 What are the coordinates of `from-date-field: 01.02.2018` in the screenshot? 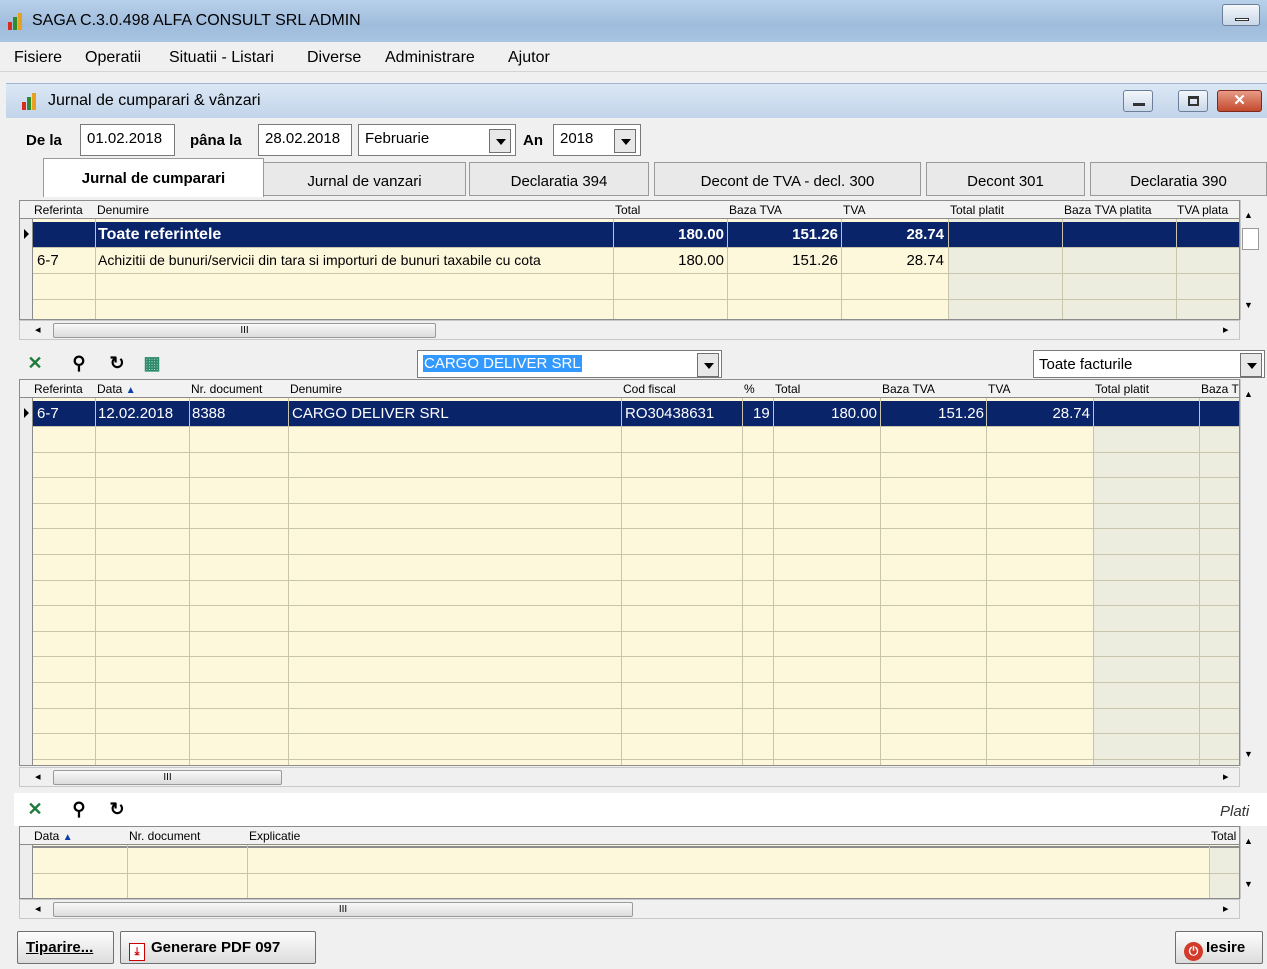 It's located at (127, 140).